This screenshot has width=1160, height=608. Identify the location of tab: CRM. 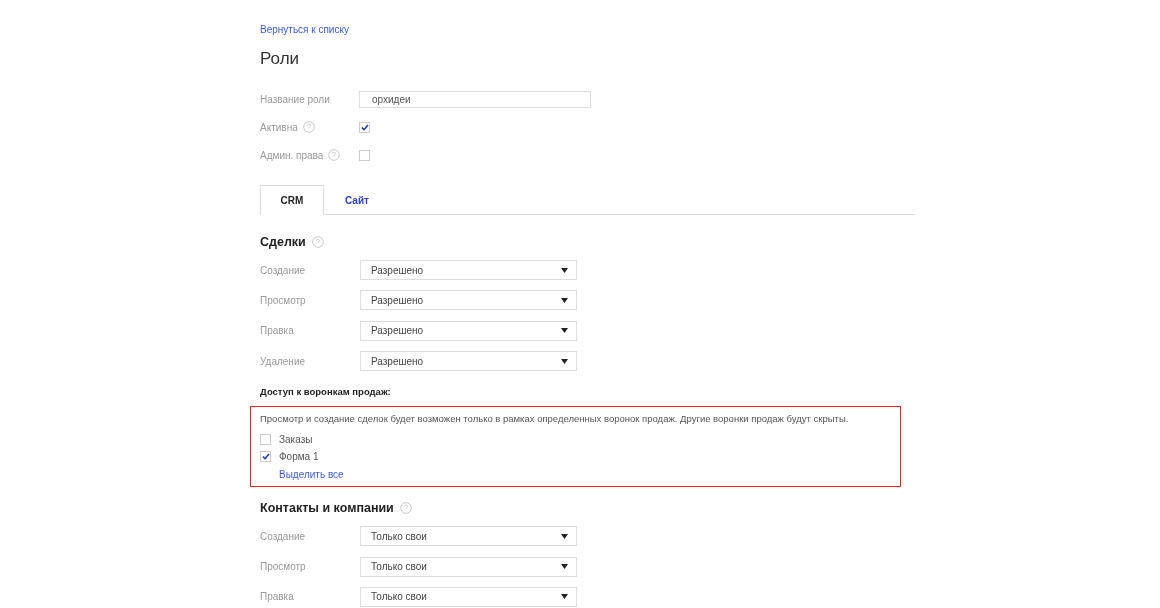
(292, 200).